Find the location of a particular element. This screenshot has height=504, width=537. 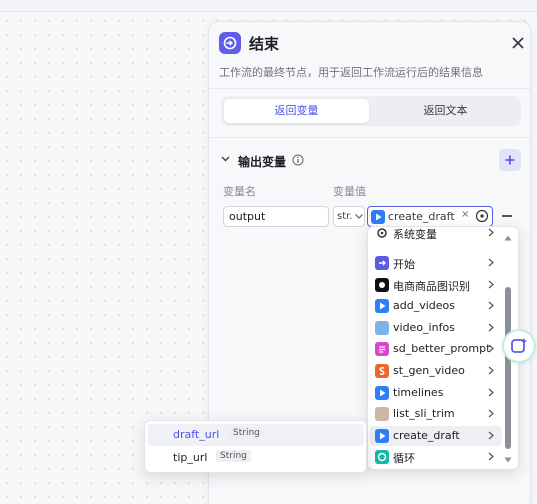

column-header-value: 变量值 is located at coordinates (349, 191).